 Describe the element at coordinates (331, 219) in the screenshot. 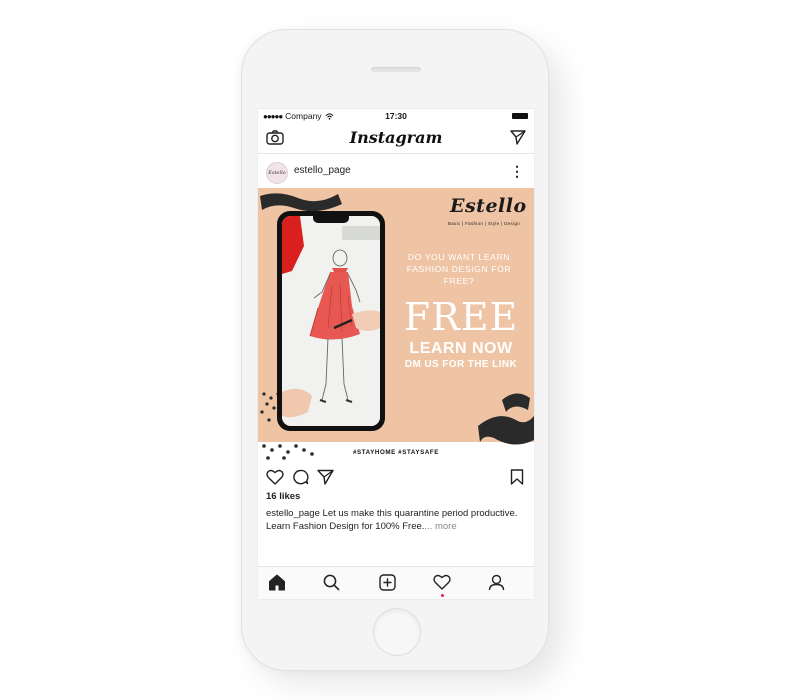

I see `mockup-notch` at that location.